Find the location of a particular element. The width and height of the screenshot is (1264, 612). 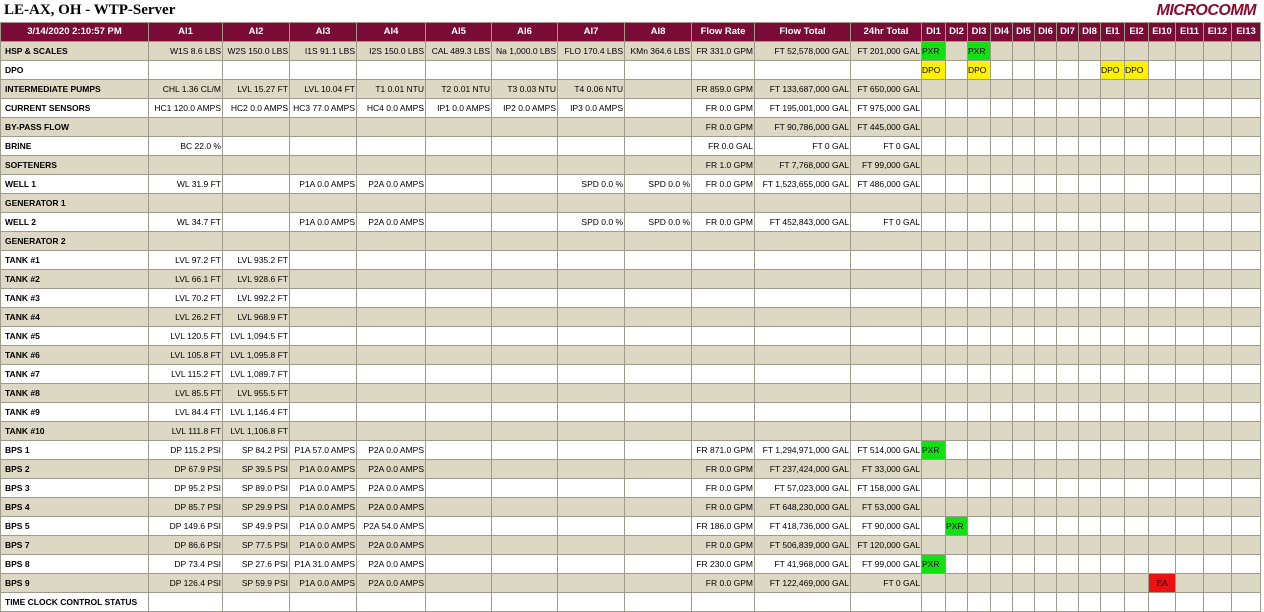

value-cell: SP 84.2 PSI is located at coordinates (256, 450).